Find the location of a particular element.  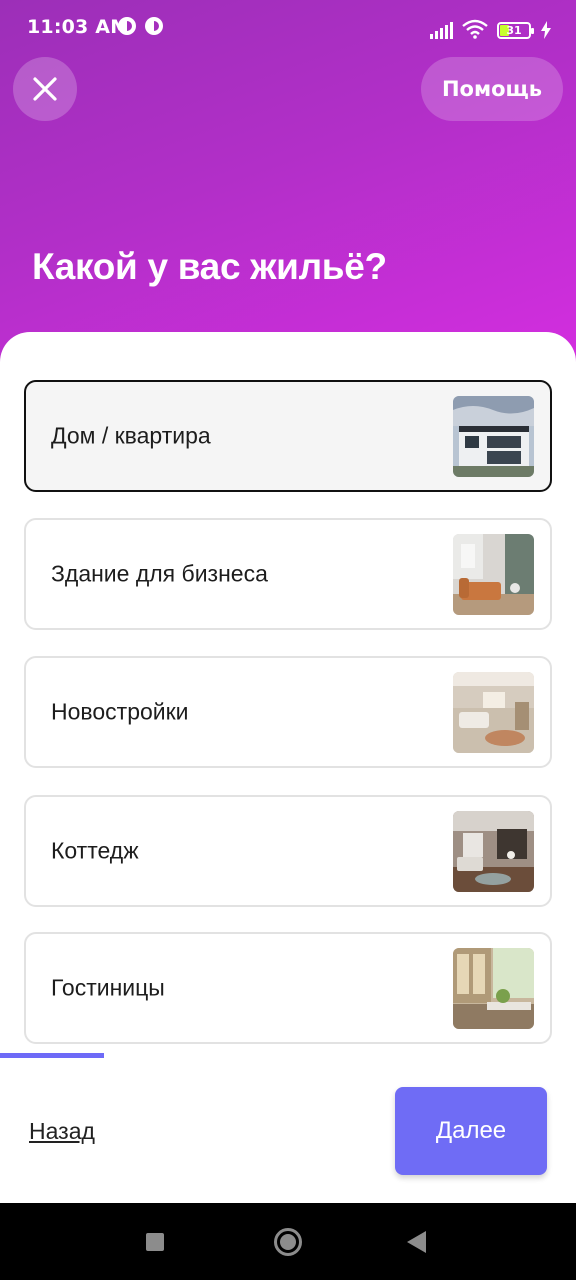

home-icon is located at coordinates (288, 1242).